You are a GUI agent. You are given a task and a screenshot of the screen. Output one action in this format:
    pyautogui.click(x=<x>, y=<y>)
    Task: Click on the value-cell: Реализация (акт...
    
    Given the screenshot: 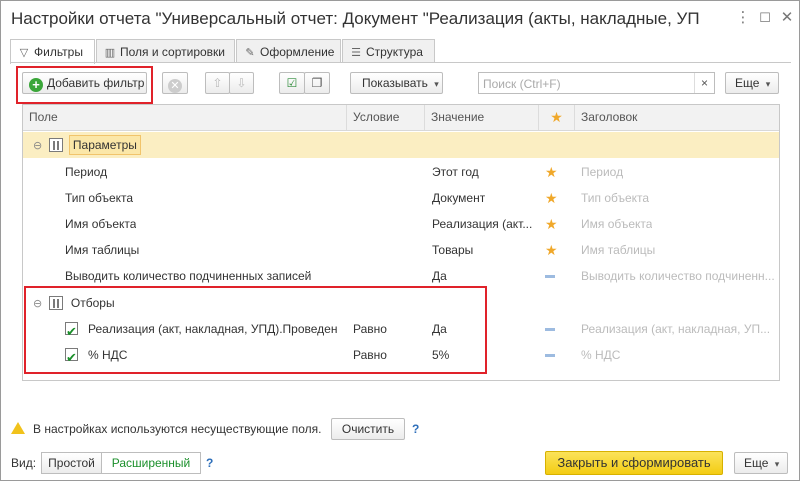 What is the action you would take?
    pyautogui.click(x=484, y=224)
    